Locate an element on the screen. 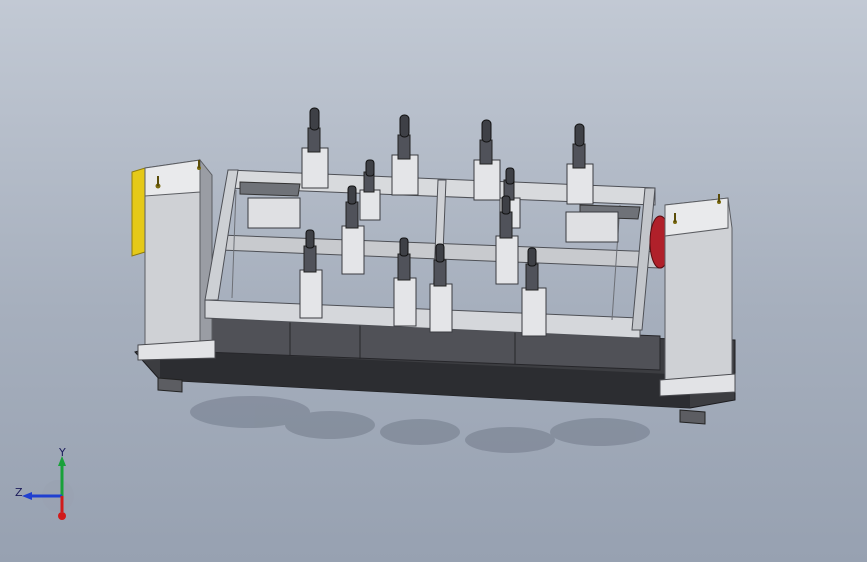 The width and height of the screenshot is (867, 562). z-axis-arrow is located at coordinates (27, 496).